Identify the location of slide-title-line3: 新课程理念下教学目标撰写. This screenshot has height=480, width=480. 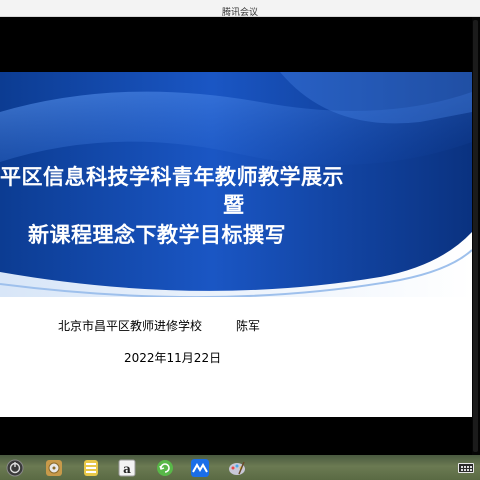
(157, 235).